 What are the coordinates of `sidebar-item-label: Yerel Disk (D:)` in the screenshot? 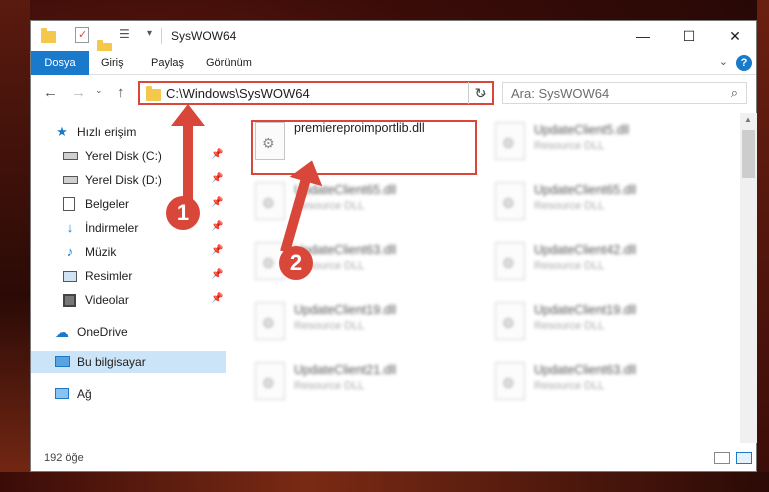 It's located at (123, 180).